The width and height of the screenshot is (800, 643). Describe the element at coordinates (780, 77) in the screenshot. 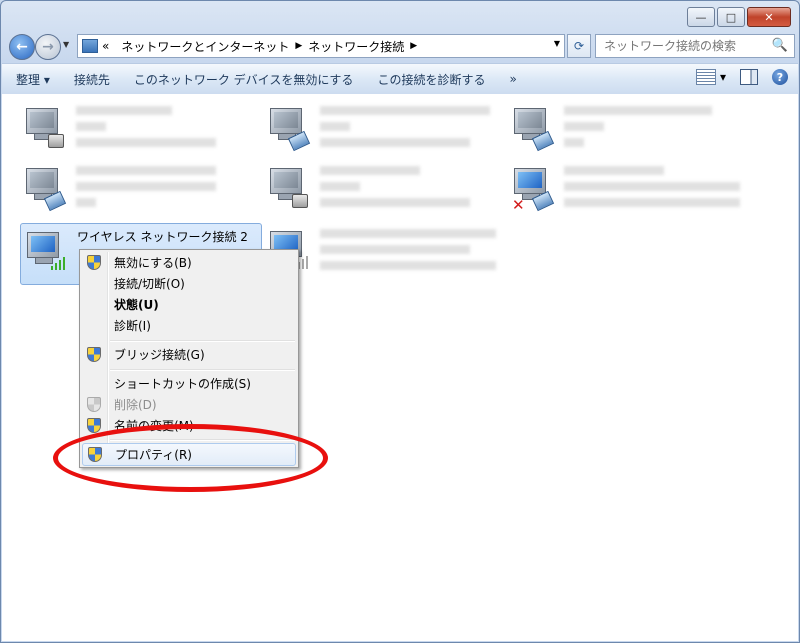

I see `help-icon: ?` at that location.